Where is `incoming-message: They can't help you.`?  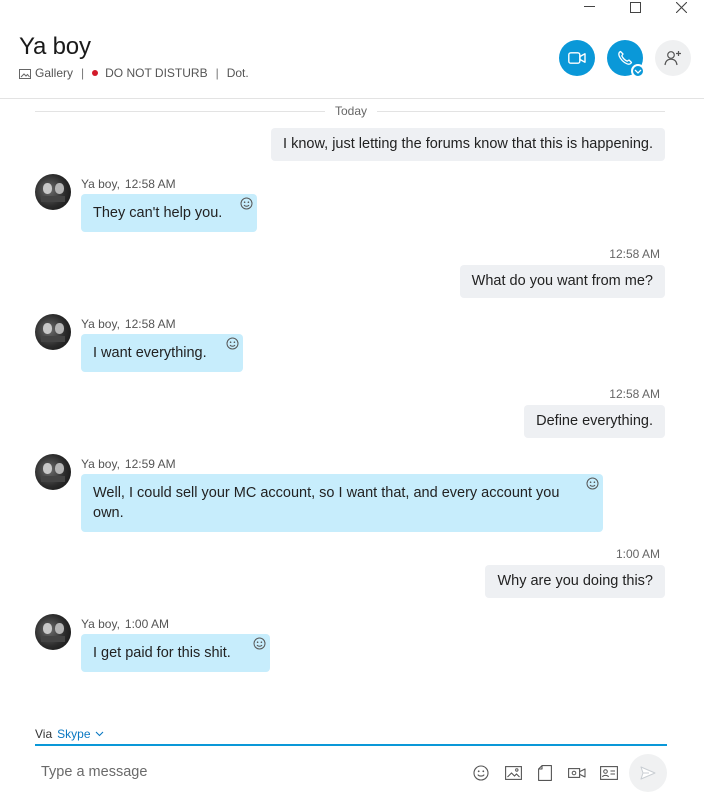 incoming-message: They can't help you. is located at coordinates (169, 213).